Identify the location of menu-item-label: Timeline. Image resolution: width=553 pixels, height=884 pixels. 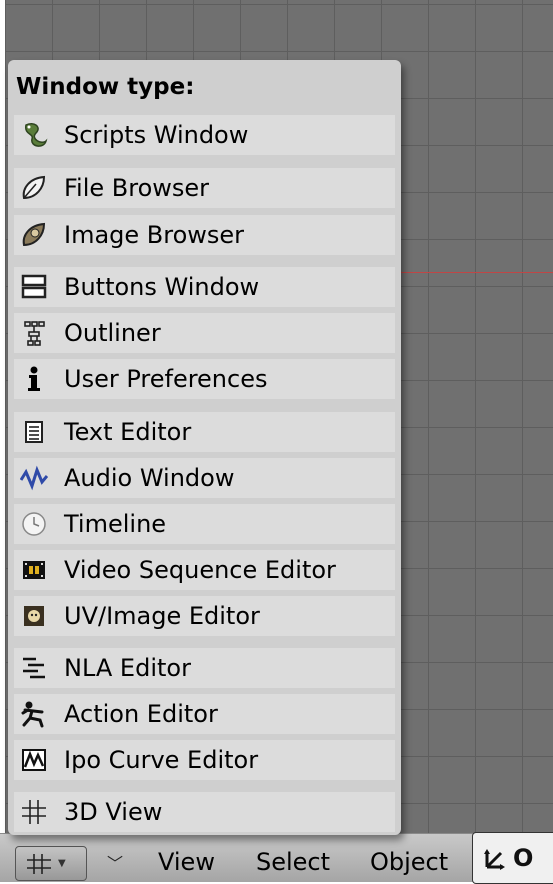
(115, 524).